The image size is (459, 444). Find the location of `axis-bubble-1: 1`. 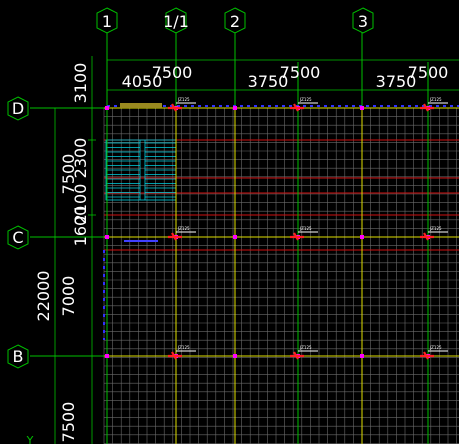

axis-bubble-1: 1 is located at coordinates (107, 20).